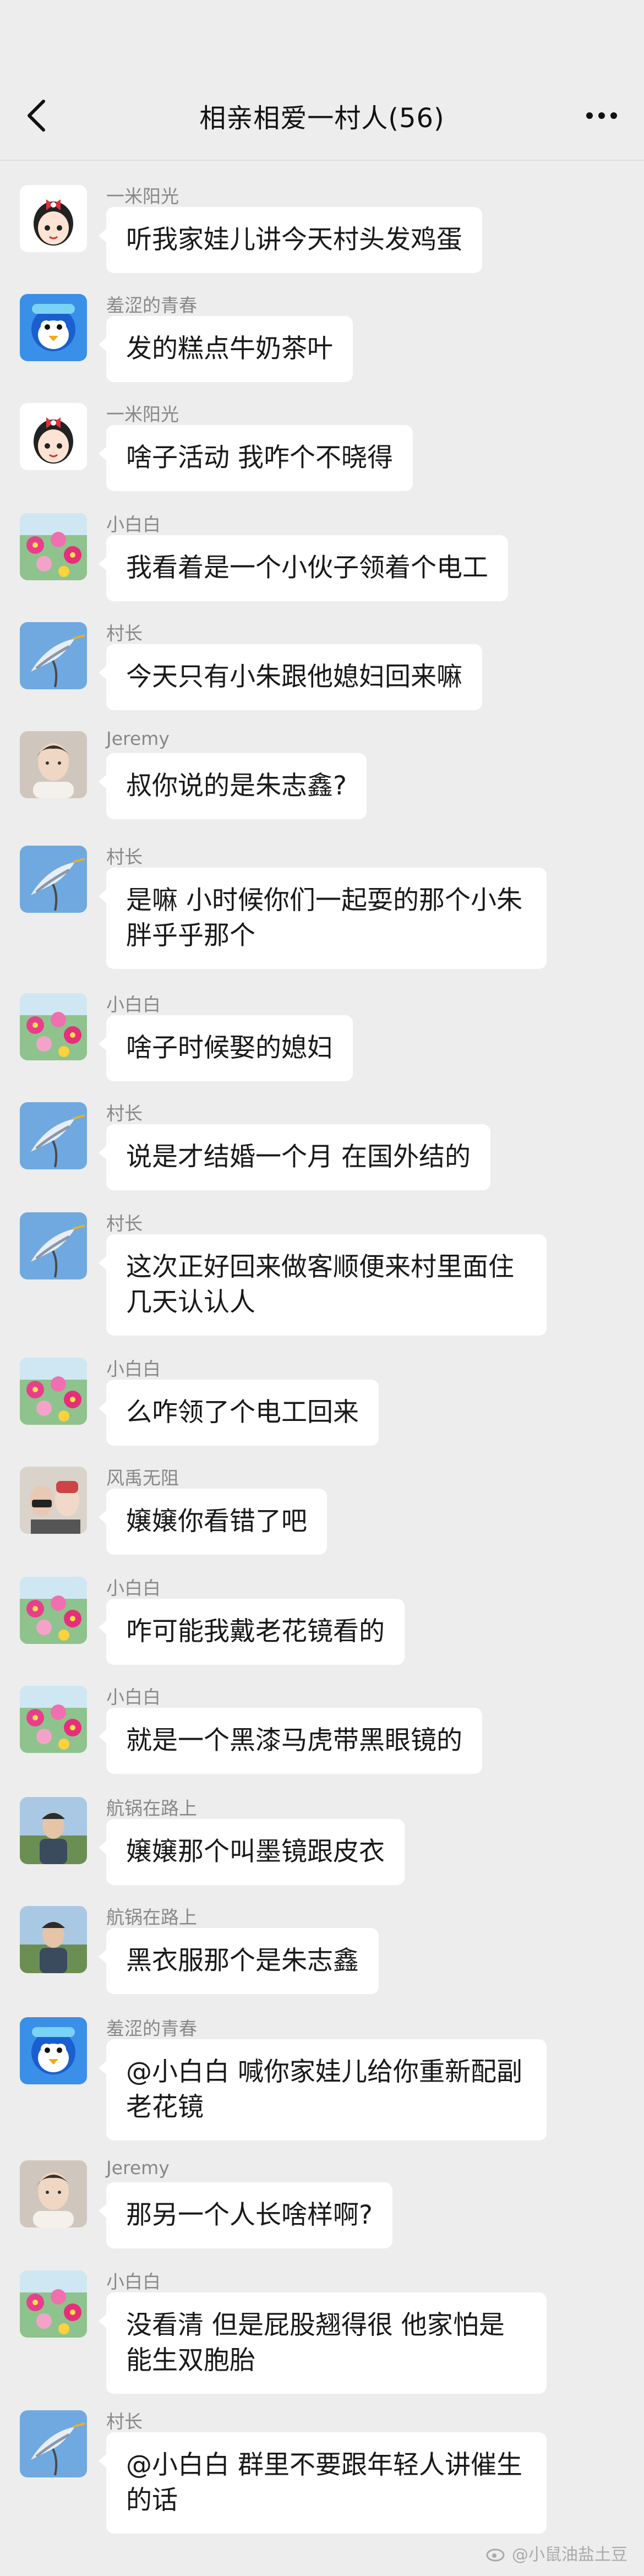 This screenshot has width=644, height=2576. I want to click on status-bar, so click(322, 36).